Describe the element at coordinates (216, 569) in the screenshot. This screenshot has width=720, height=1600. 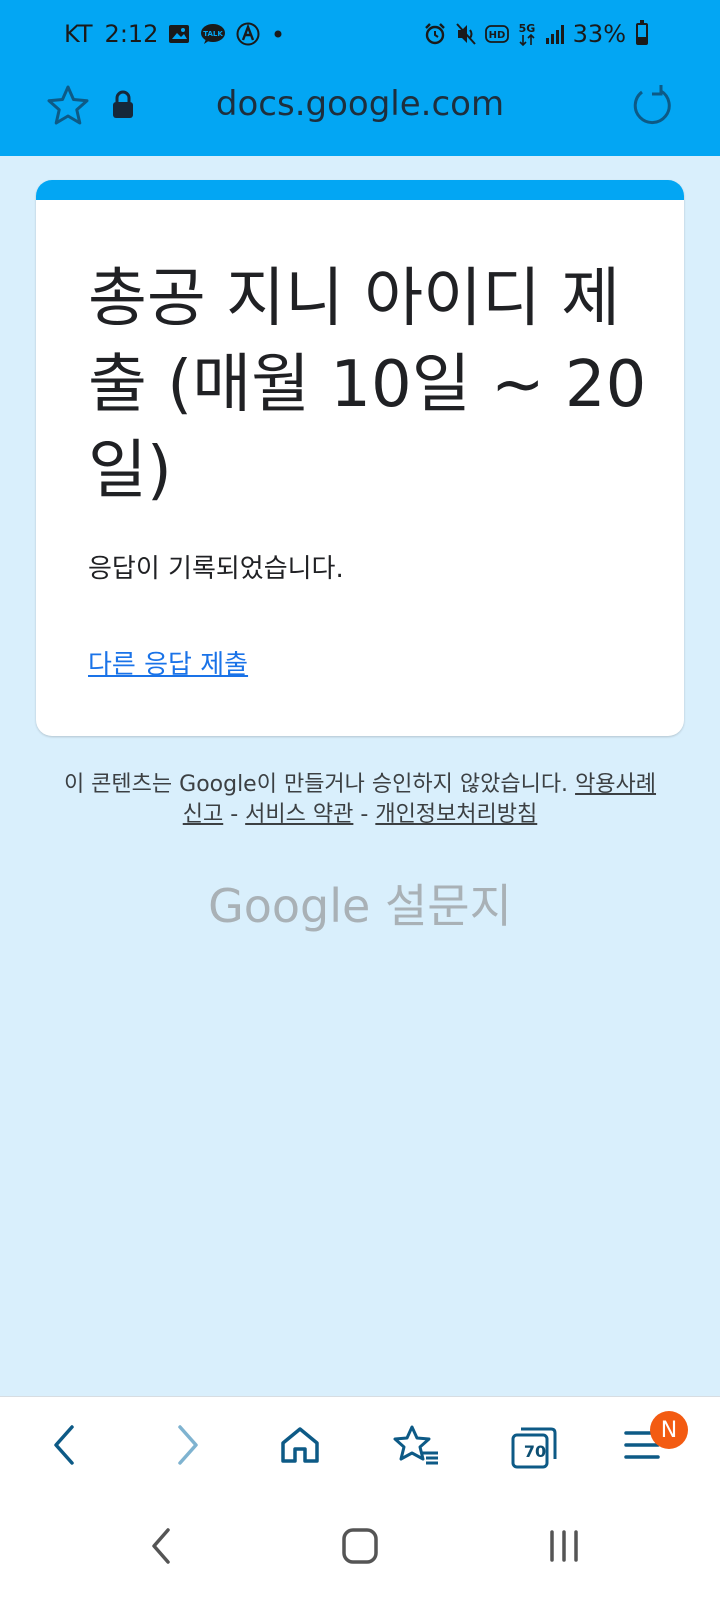
I see `confirmation-message: 응답이 기록되었습니다.` at that location.